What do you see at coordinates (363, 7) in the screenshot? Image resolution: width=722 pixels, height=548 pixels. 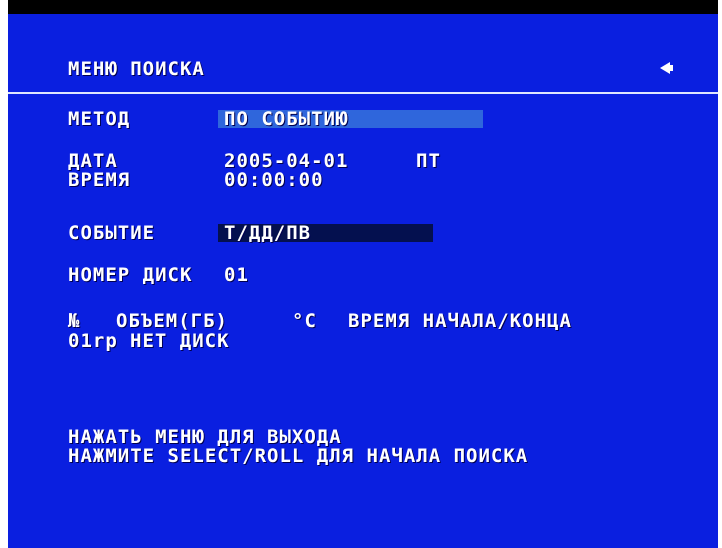 I see `top-black-bar` at bounding box center [363, 7].